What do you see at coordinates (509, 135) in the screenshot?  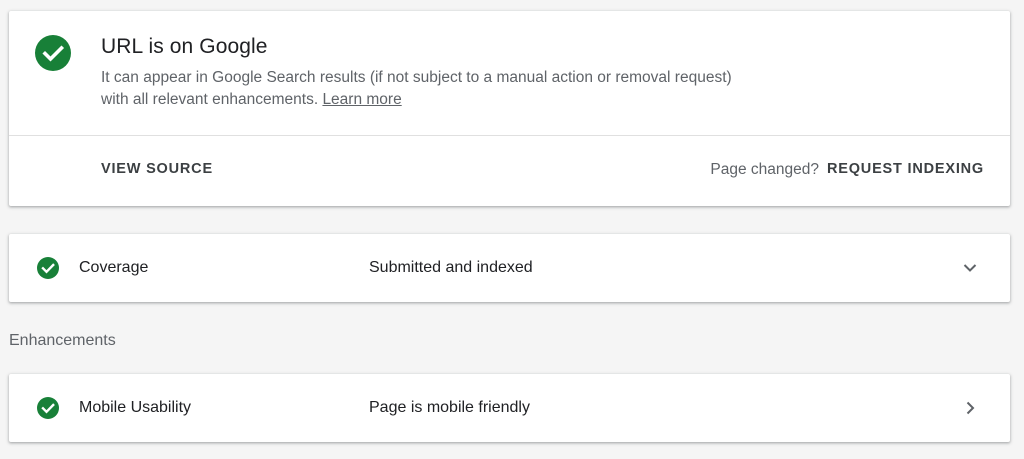 I see `divider` at bounding box center [509, 135].